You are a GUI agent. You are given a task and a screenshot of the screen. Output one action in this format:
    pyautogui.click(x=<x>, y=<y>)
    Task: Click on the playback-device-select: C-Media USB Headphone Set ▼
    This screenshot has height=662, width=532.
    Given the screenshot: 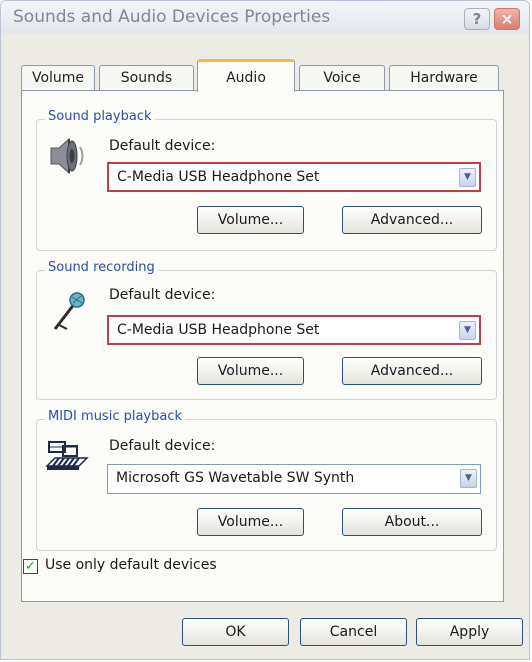 What is the action you would take?
    pyautogui.click(x=294, y=177)
    